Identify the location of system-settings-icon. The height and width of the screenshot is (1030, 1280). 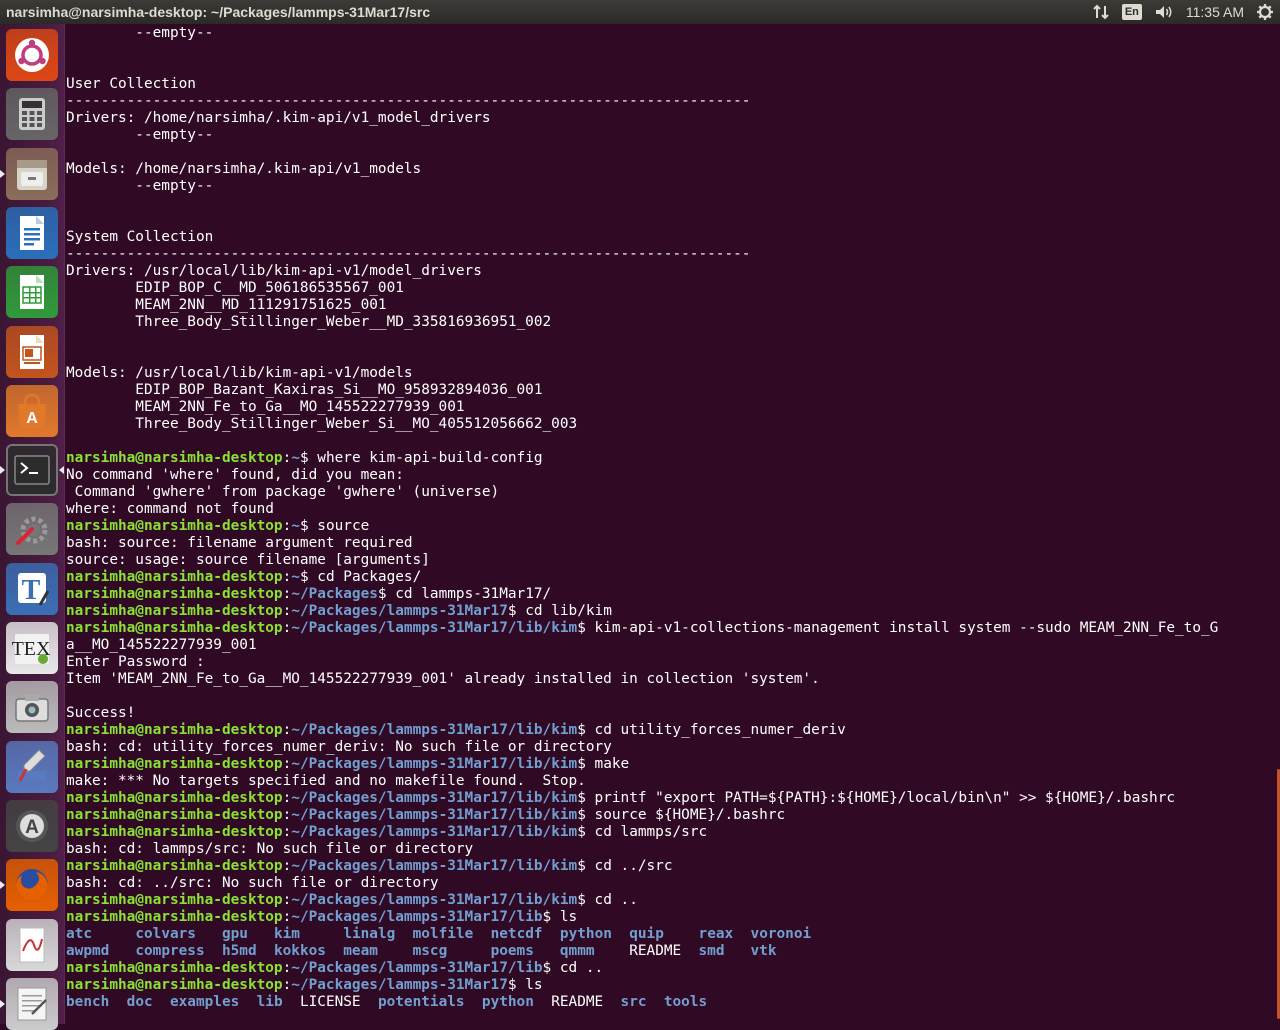
(32, 529).